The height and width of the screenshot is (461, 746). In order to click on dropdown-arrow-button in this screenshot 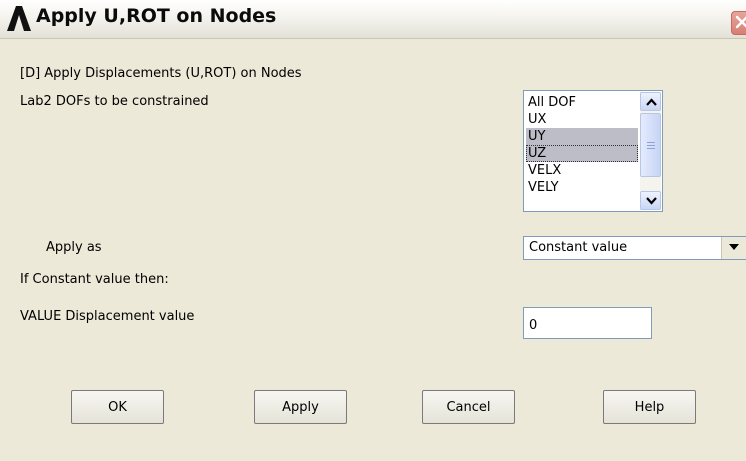, I will do `click(733, 248)`.